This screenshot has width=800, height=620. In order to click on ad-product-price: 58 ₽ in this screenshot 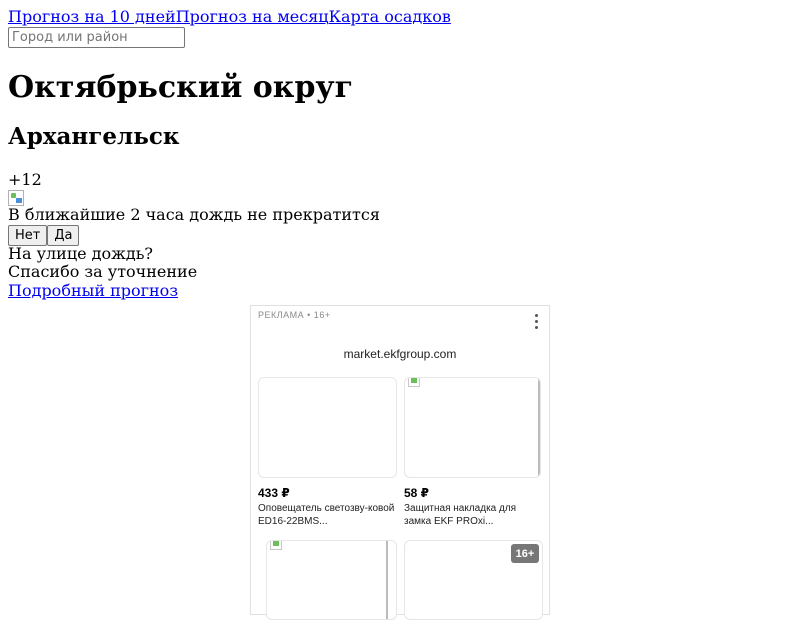, I will do `click(416, 493)`.